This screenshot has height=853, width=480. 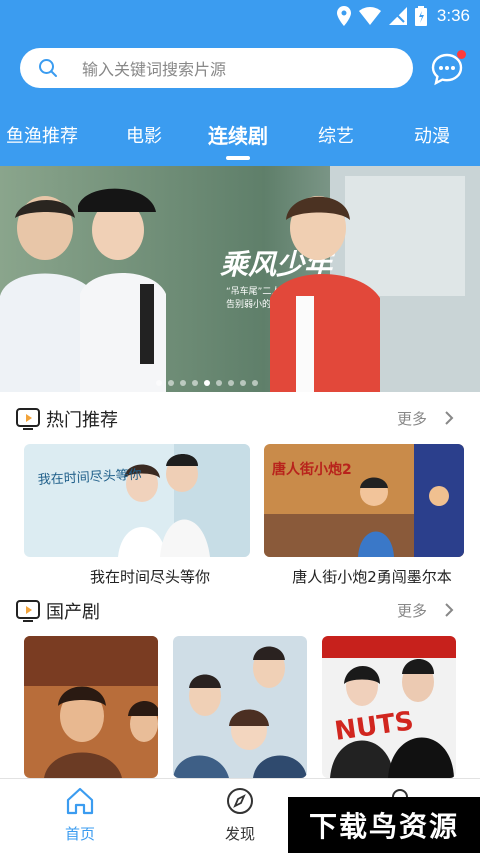 I want to click on section-hot-header: 热门推荐 更多, so click(x=240, y=419).